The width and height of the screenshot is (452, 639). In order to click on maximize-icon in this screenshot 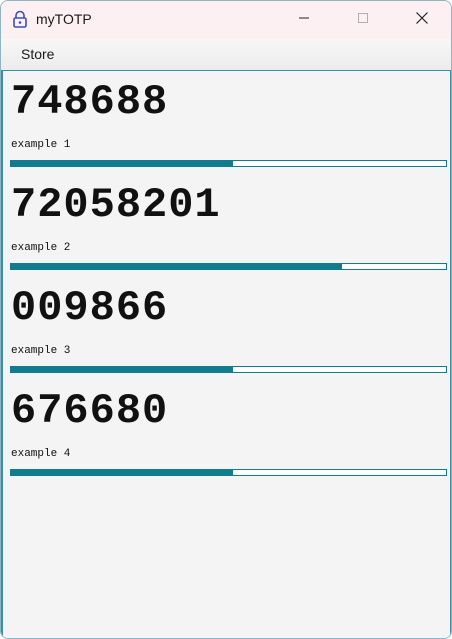, I will do `click(363, 20)`.